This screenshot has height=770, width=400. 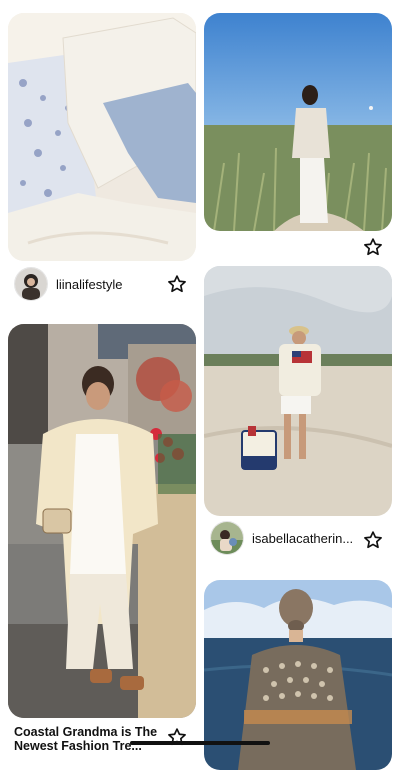 What do you see at coordinates (200, 743) in the screenshot?
I see `home-indicator` at bounding box center [200, 743].